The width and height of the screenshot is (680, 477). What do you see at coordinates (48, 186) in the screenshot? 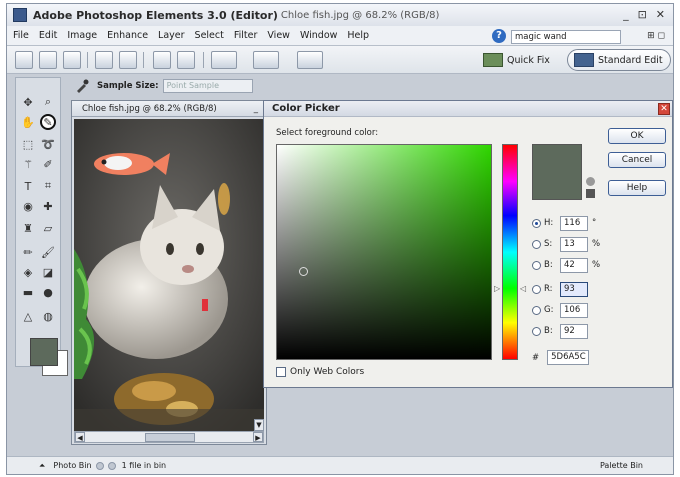
I see `crop-tool-icon: ⌗` at bounding box center [48, 186].